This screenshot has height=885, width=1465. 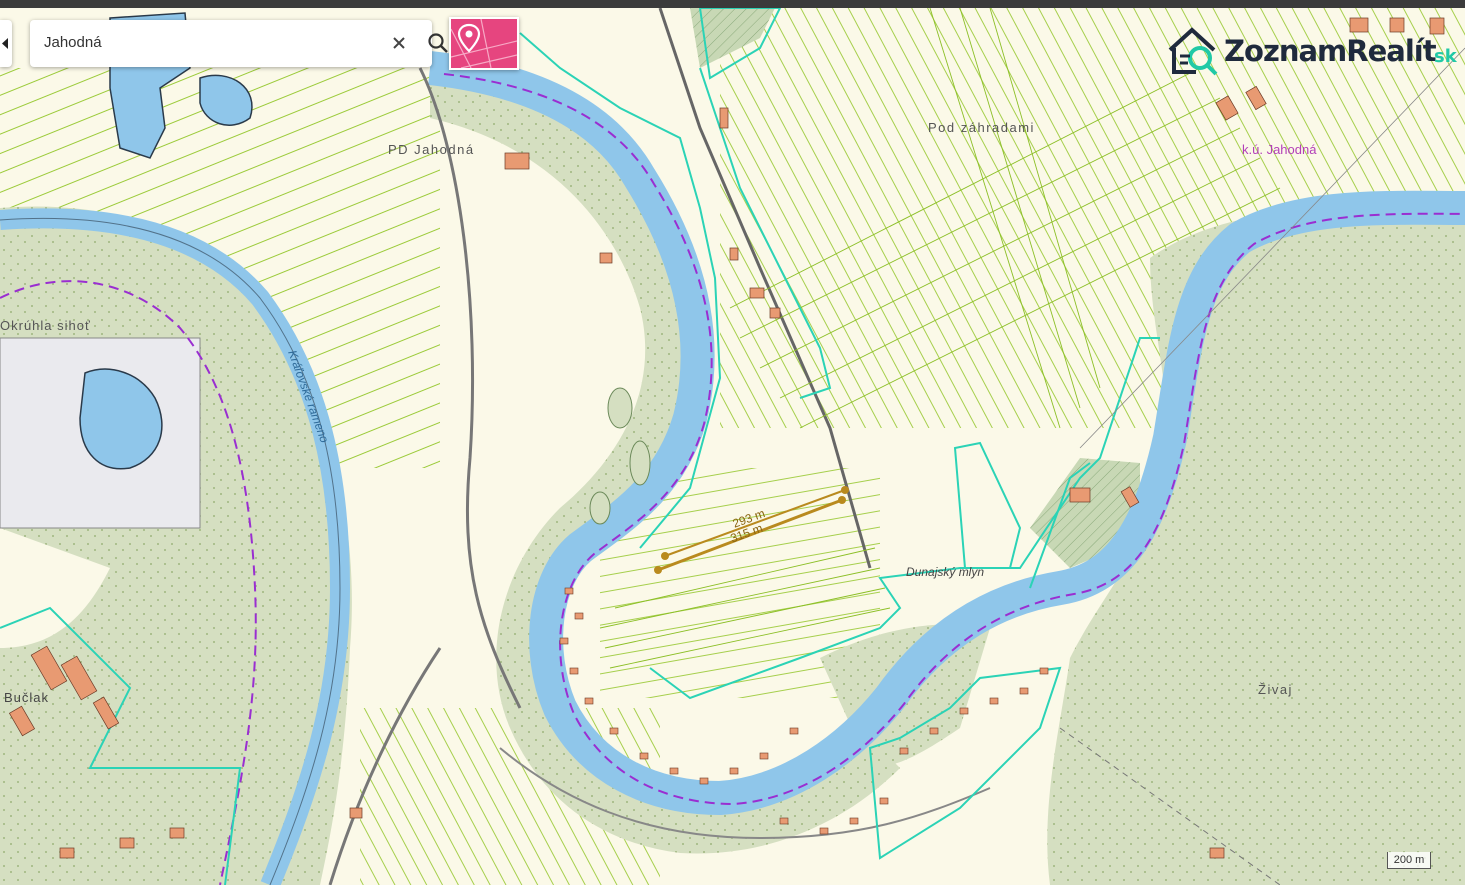 I want to click on scale-bar: 200 m, so click(x=1409, y=860).